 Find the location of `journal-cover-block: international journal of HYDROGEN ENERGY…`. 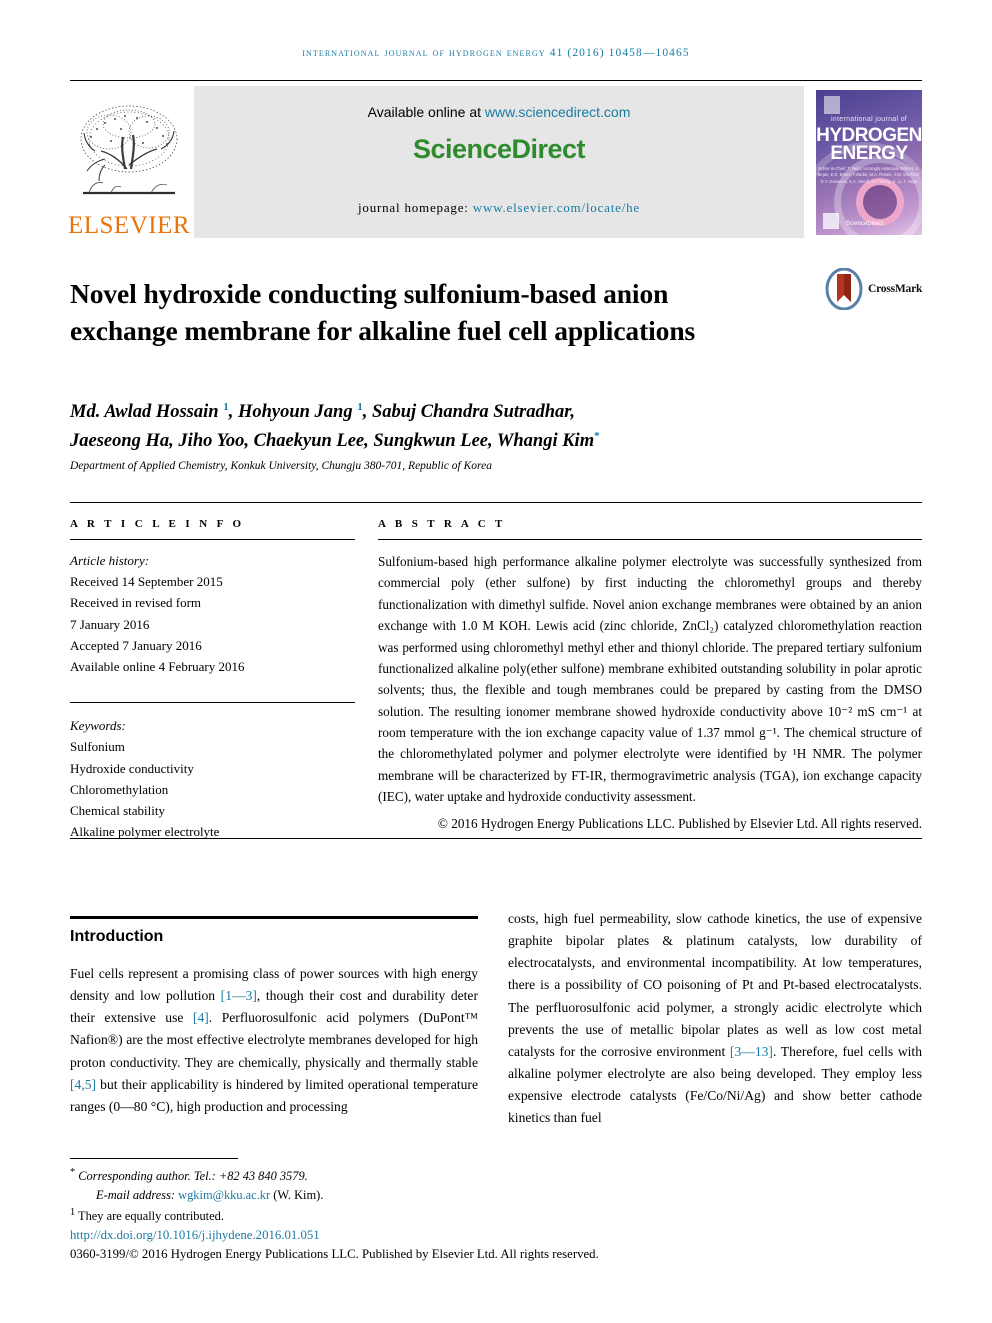

journal-cover-block: international journal of HYDROGEN ENERGY… is located at coordinates (866, 162).